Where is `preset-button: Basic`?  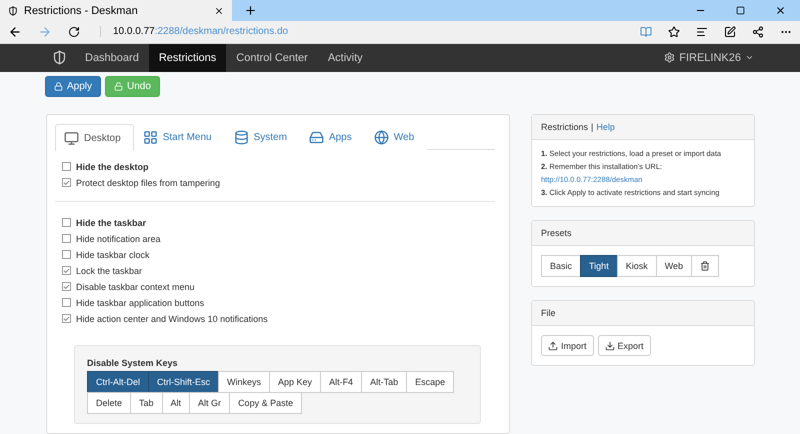 preset-button: Basic is located at coordinates (561, 266).